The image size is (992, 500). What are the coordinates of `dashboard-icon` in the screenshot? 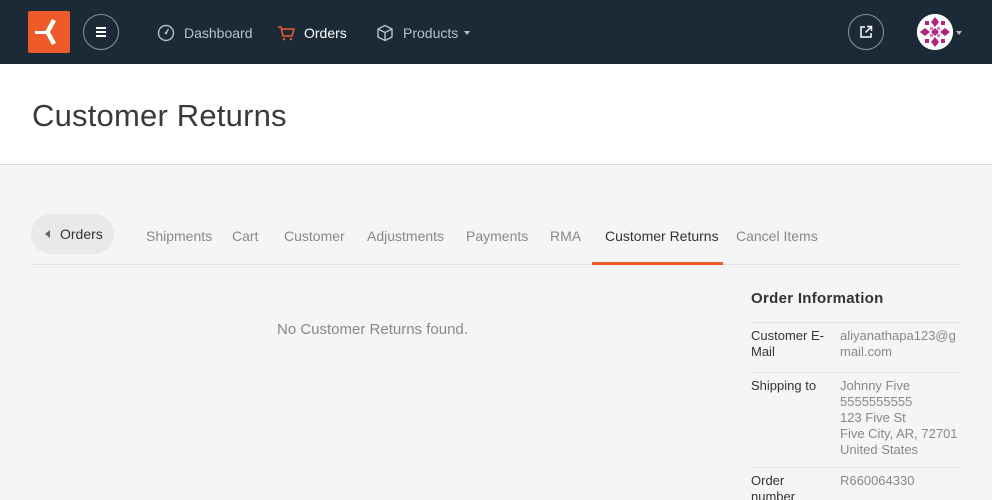 It's located at (166, 33).